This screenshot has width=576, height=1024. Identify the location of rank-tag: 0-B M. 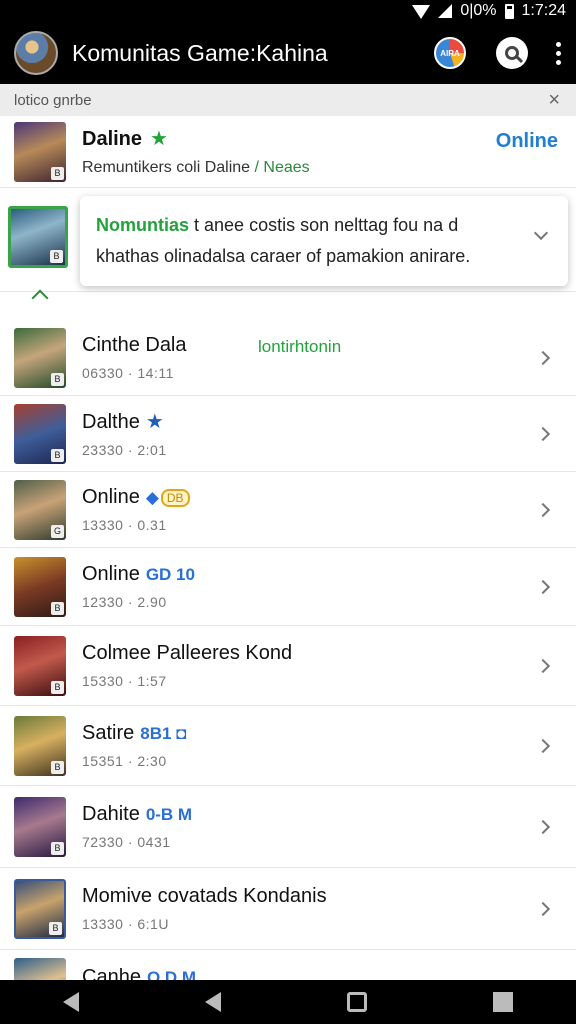
(169, 814).